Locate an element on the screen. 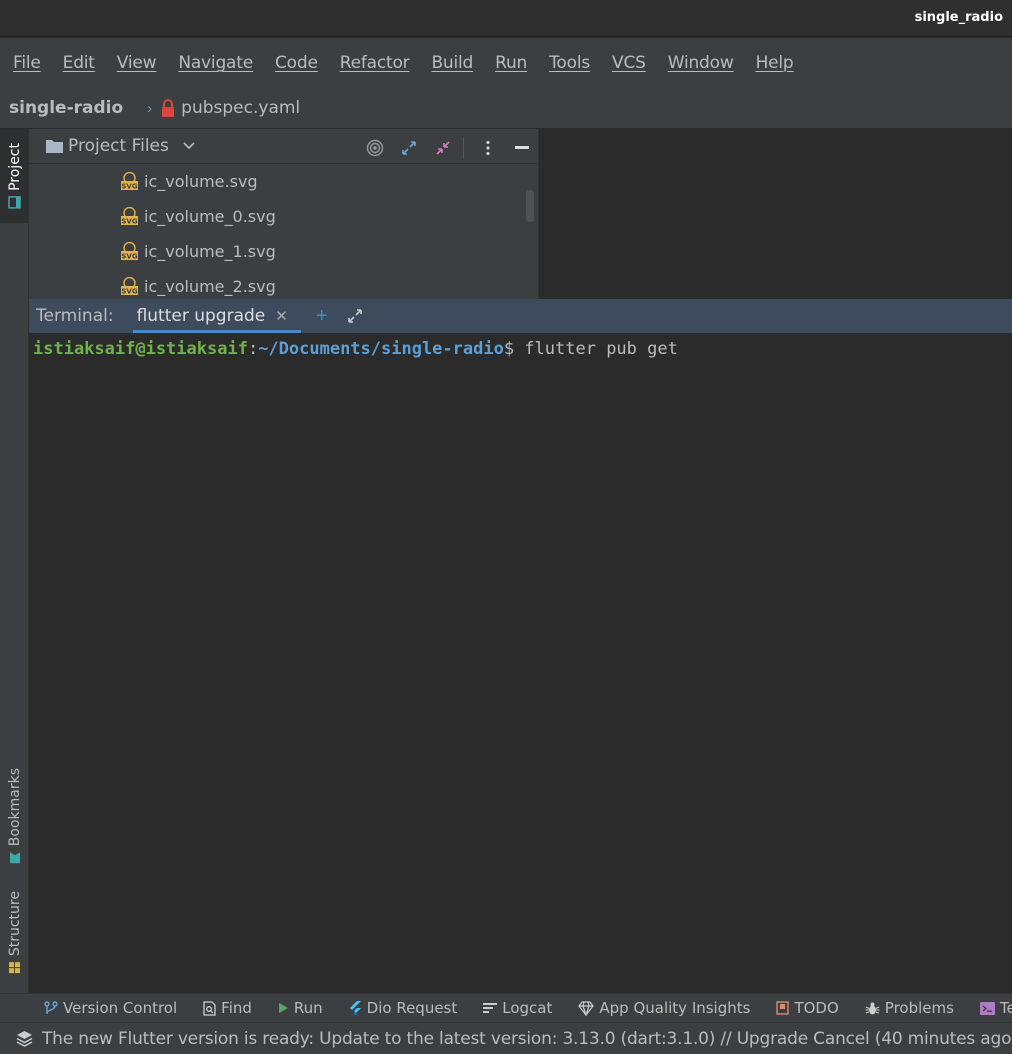  breadcrumb-project: single-radio is located at coordinates (66, 108).